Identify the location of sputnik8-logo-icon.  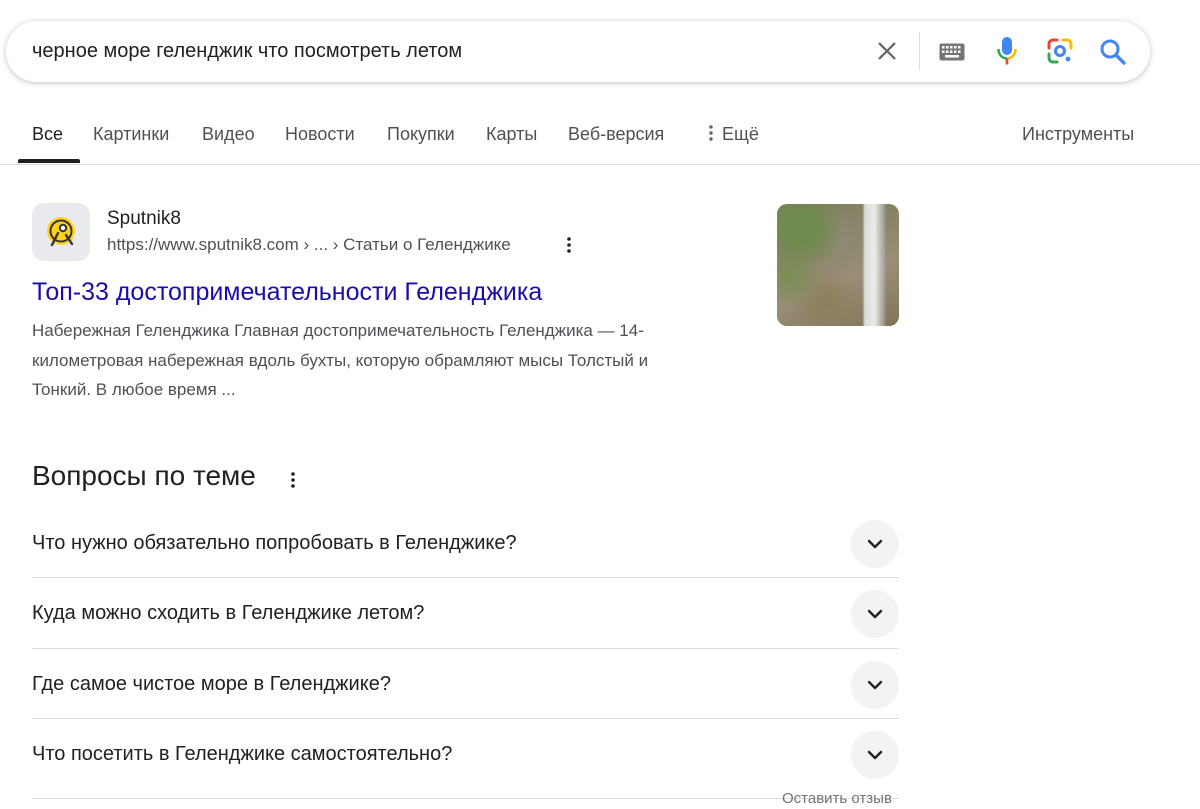
(61, 232).